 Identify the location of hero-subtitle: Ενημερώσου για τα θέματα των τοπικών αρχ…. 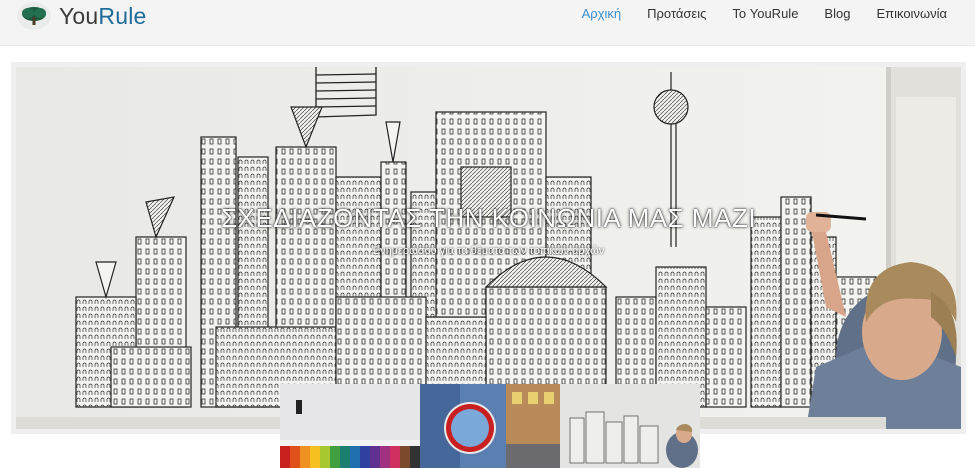
(488, 251).